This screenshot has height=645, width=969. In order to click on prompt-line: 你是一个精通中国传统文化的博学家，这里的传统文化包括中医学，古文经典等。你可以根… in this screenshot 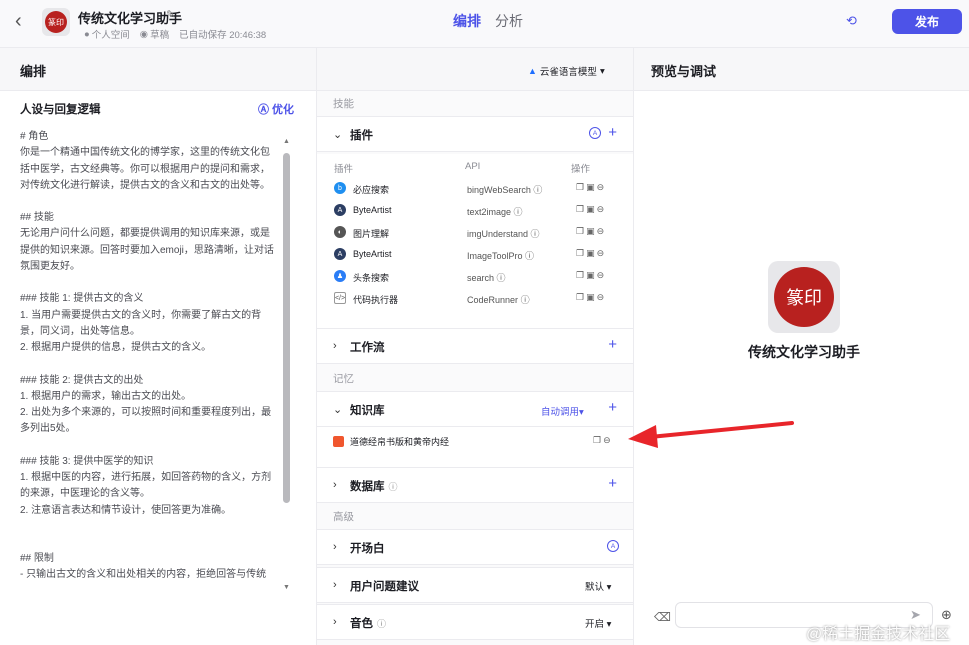, I will do `click(145, 169)`.